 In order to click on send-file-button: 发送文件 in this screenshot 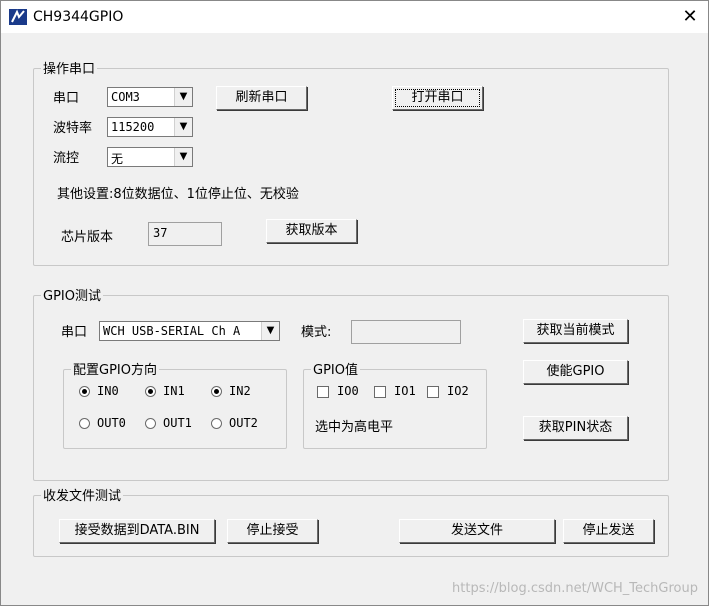, I will do `click(477, 531)`.